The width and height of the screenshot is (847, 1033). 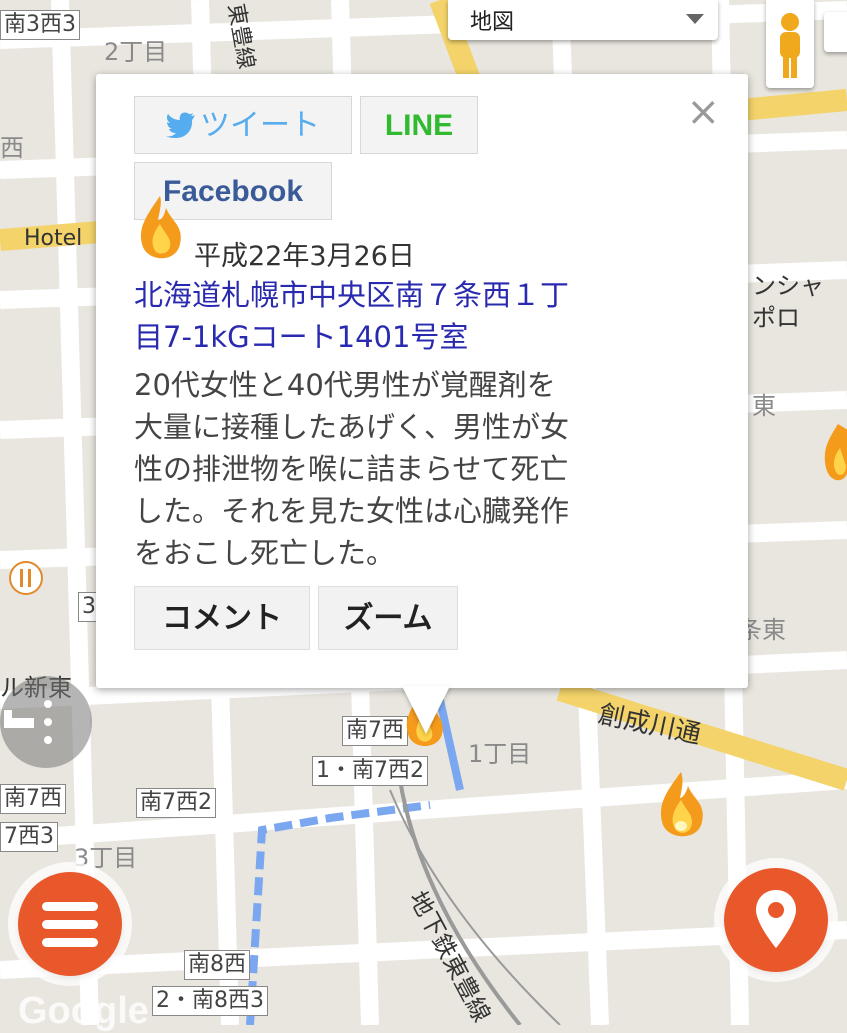 I want to click on zoom-button: ズーム, so click(x=388, y=618).